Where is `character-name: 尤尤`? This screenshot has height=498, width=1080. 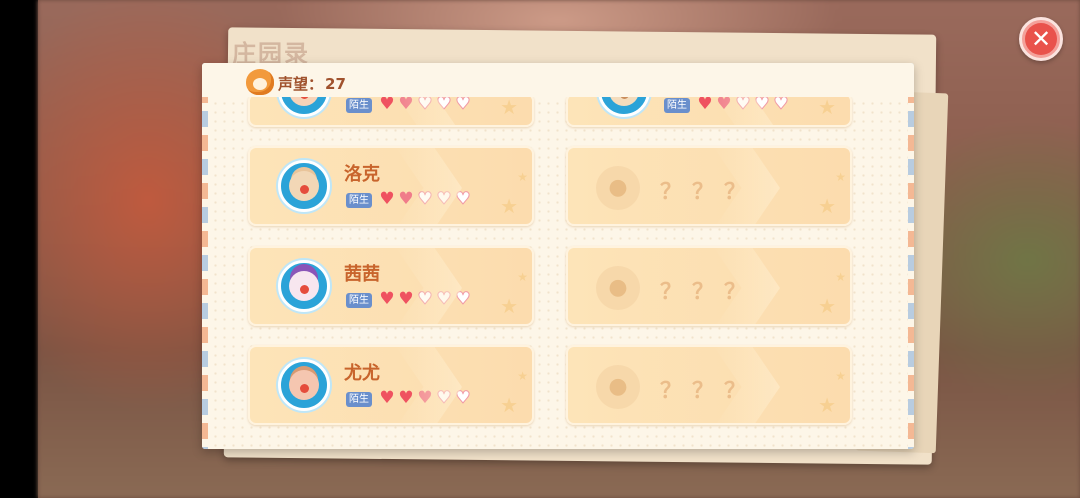
character-name: 尤尤 is located at coordinates (362, 373).